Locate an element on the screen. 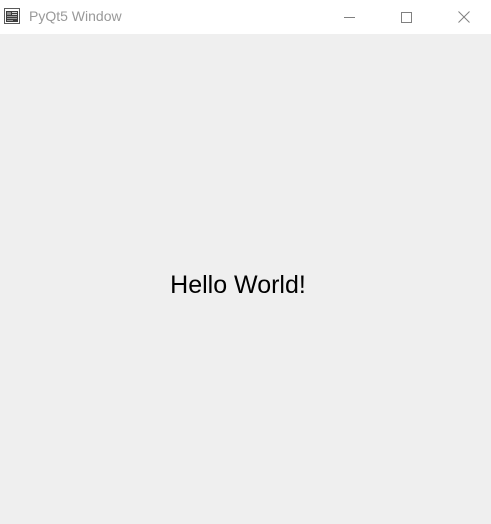 Image resolution: width=491 pixels, height=524 pixels. maximize-icon is located at coordinates (406, 17).